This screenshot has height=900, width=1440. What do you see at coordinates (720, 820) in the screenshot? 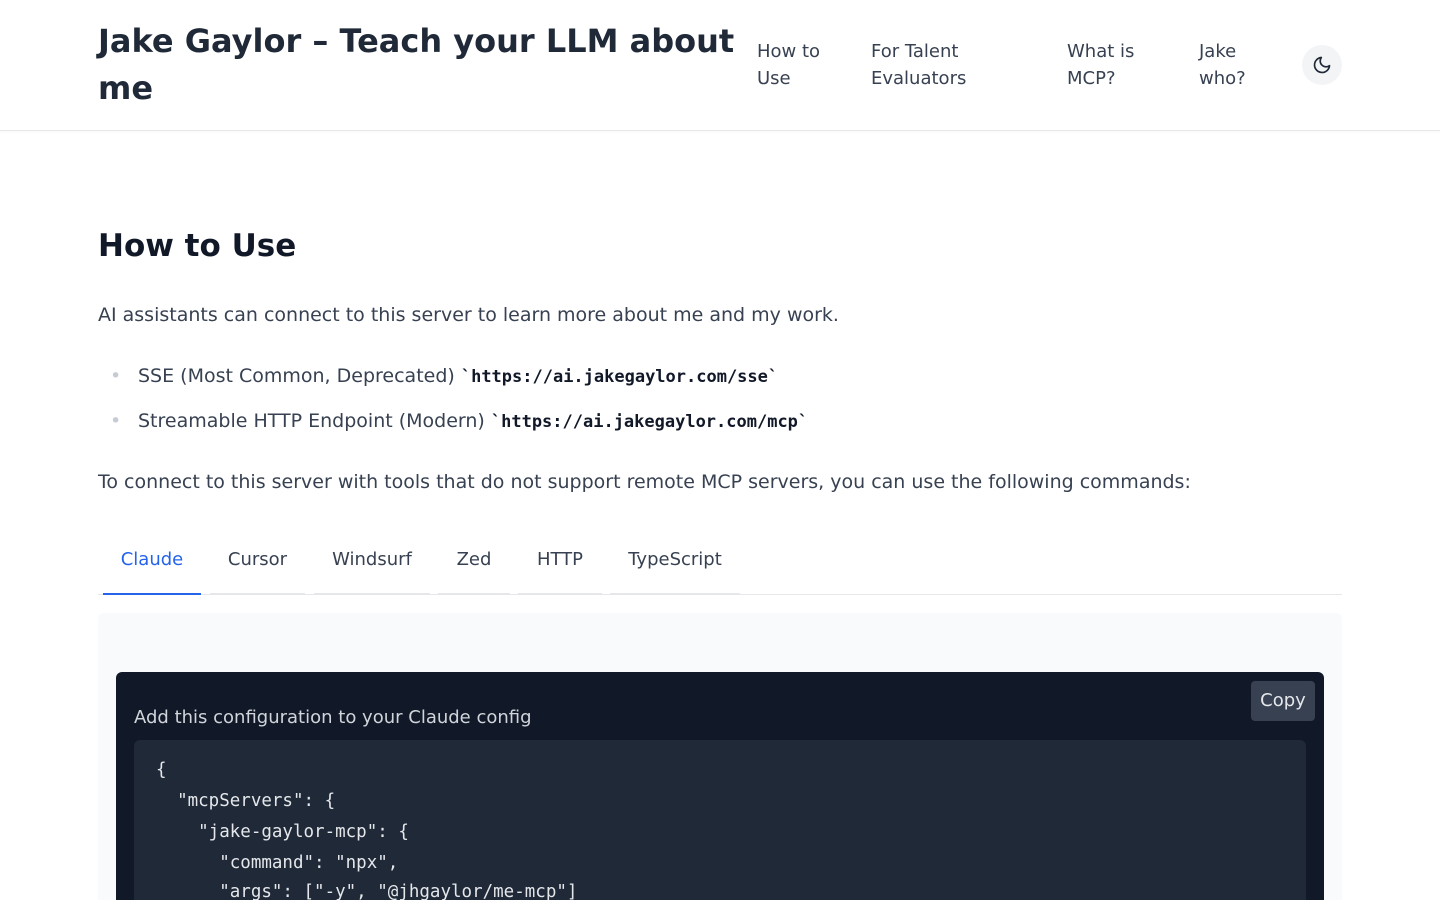
I see `config-code-block: { "mcpServers": { "jake-gaylor-mcp"` at bounding box center [720, 820].